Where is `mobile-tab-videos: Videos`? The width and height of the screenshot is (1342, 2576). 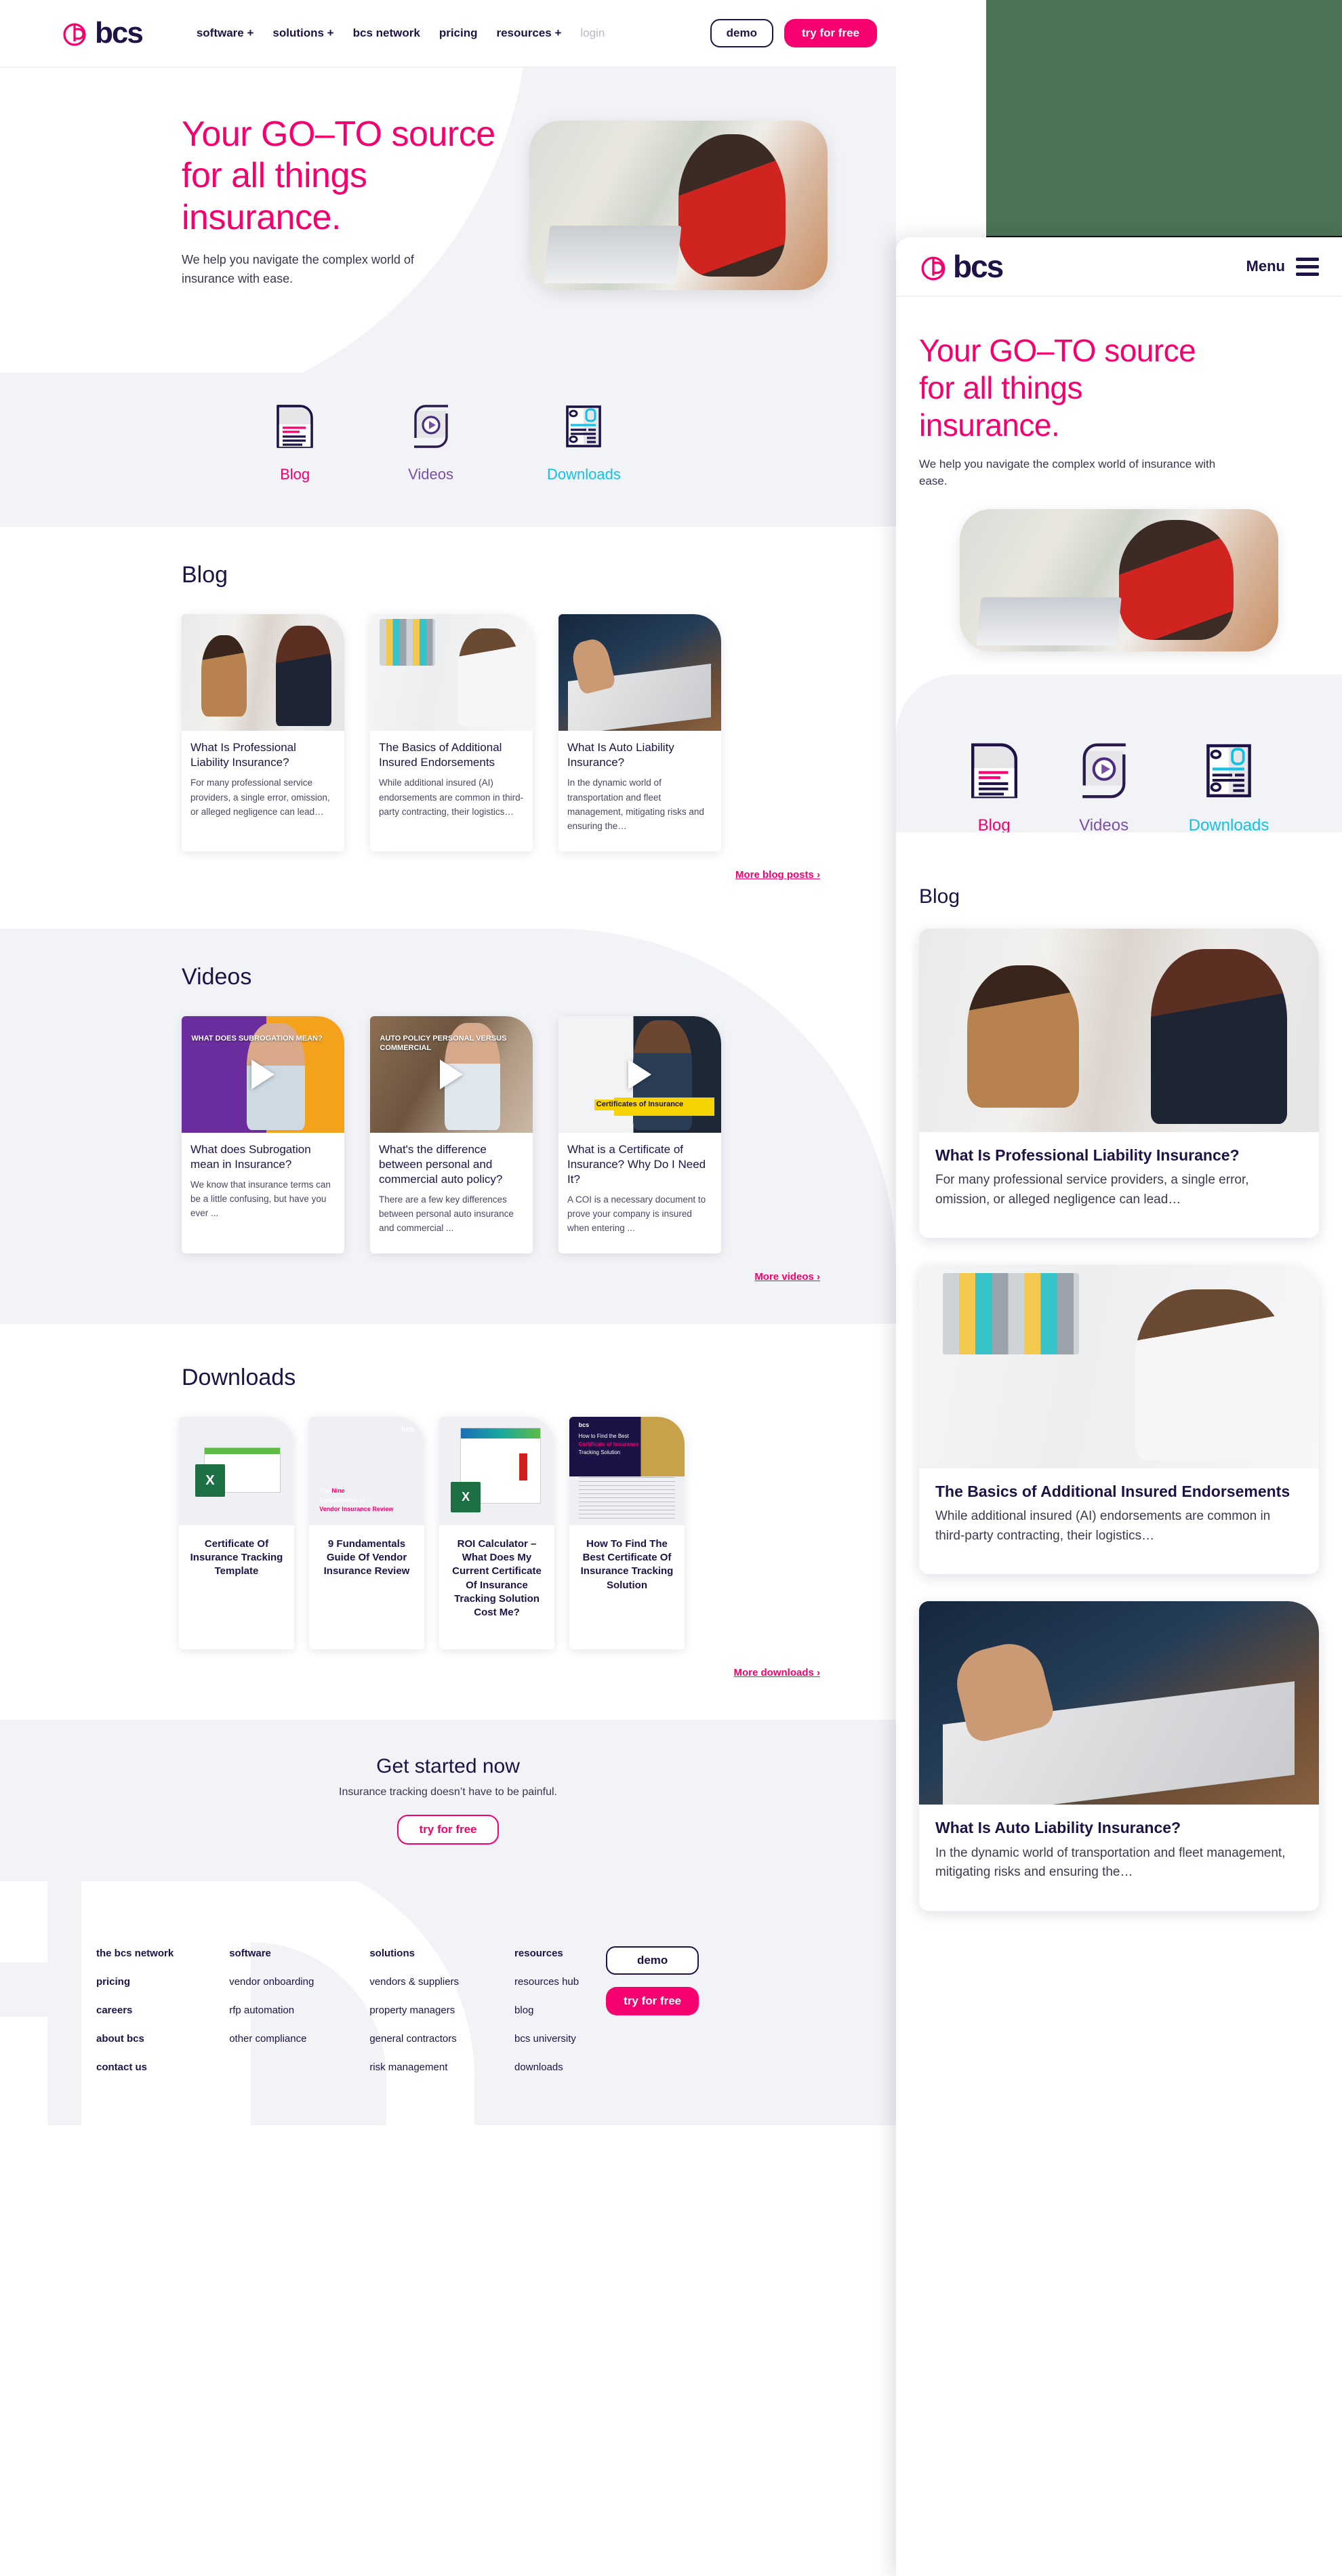 mobile-tab-videos: Videos is located at coordinates (1104, 788).